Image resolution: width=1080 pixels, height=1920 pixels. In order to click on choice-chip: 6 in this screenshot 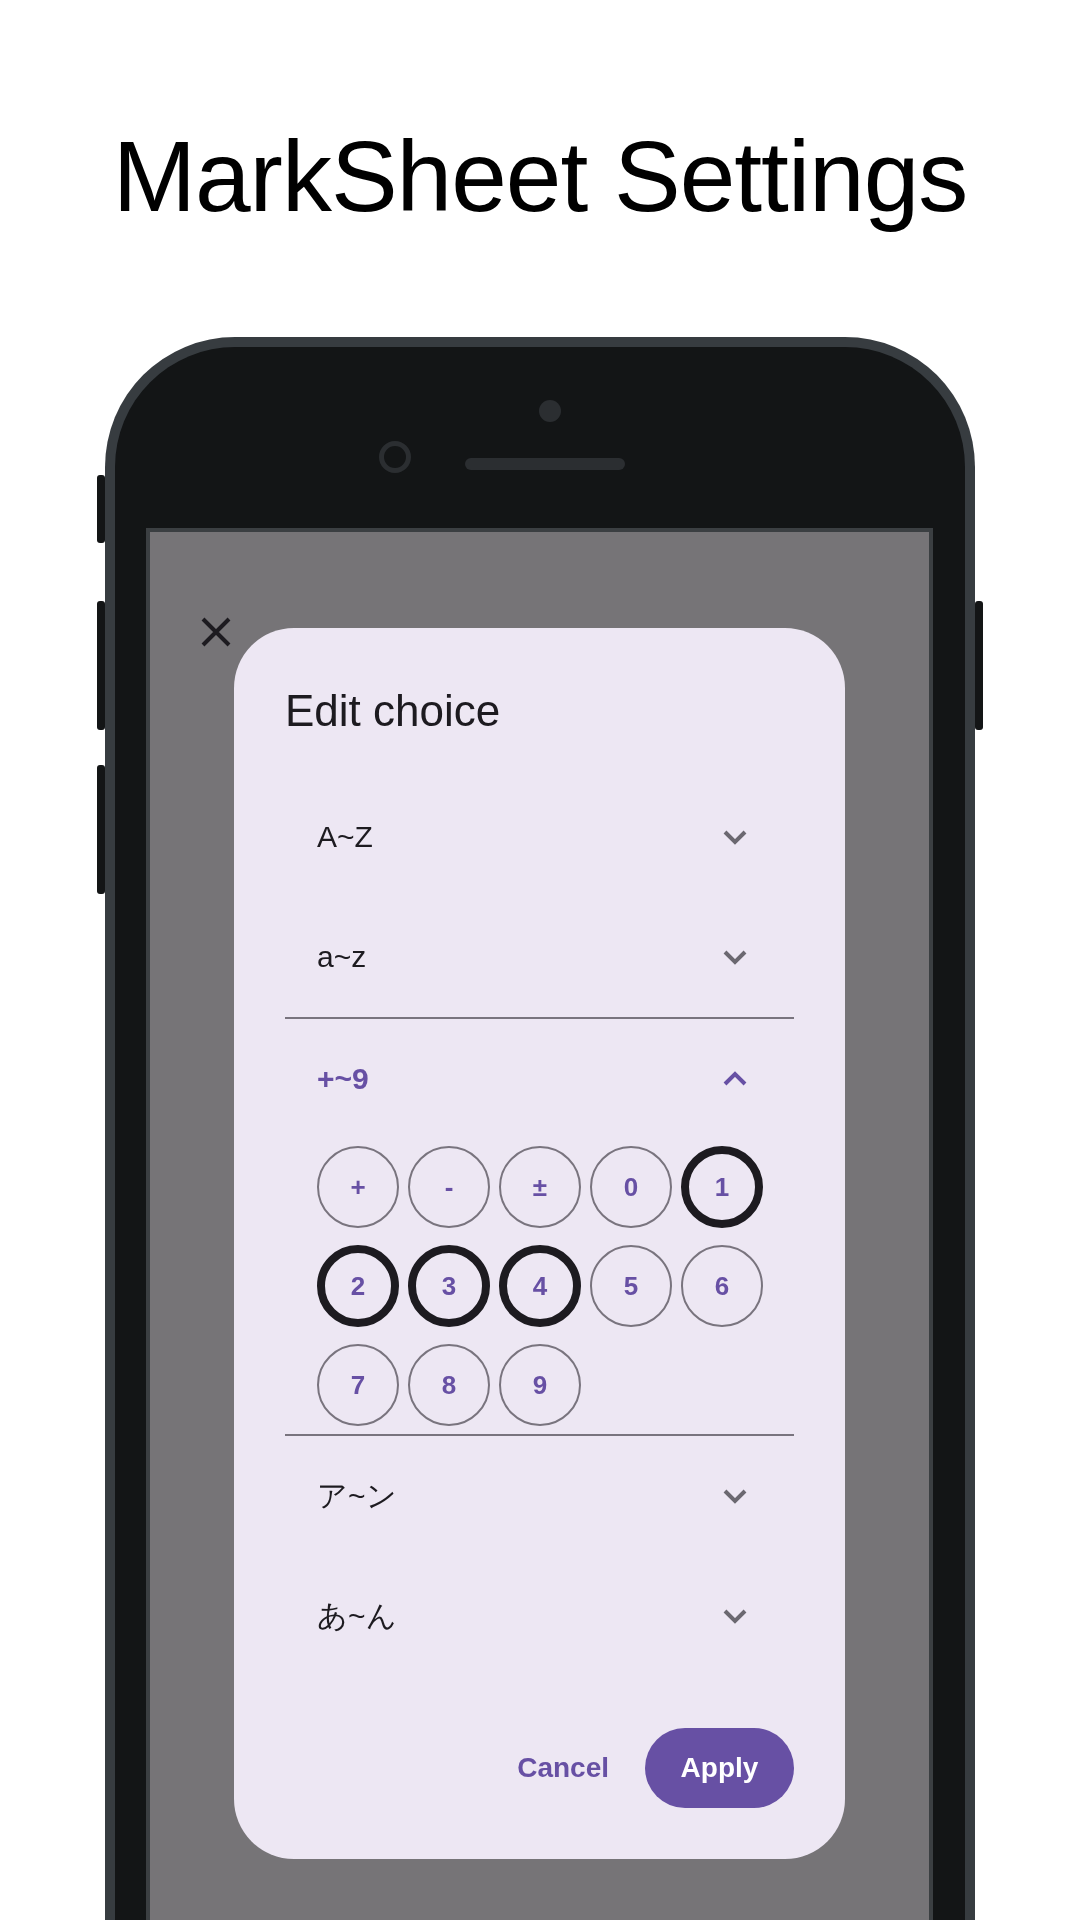, I will do `click(722, 1286)`.